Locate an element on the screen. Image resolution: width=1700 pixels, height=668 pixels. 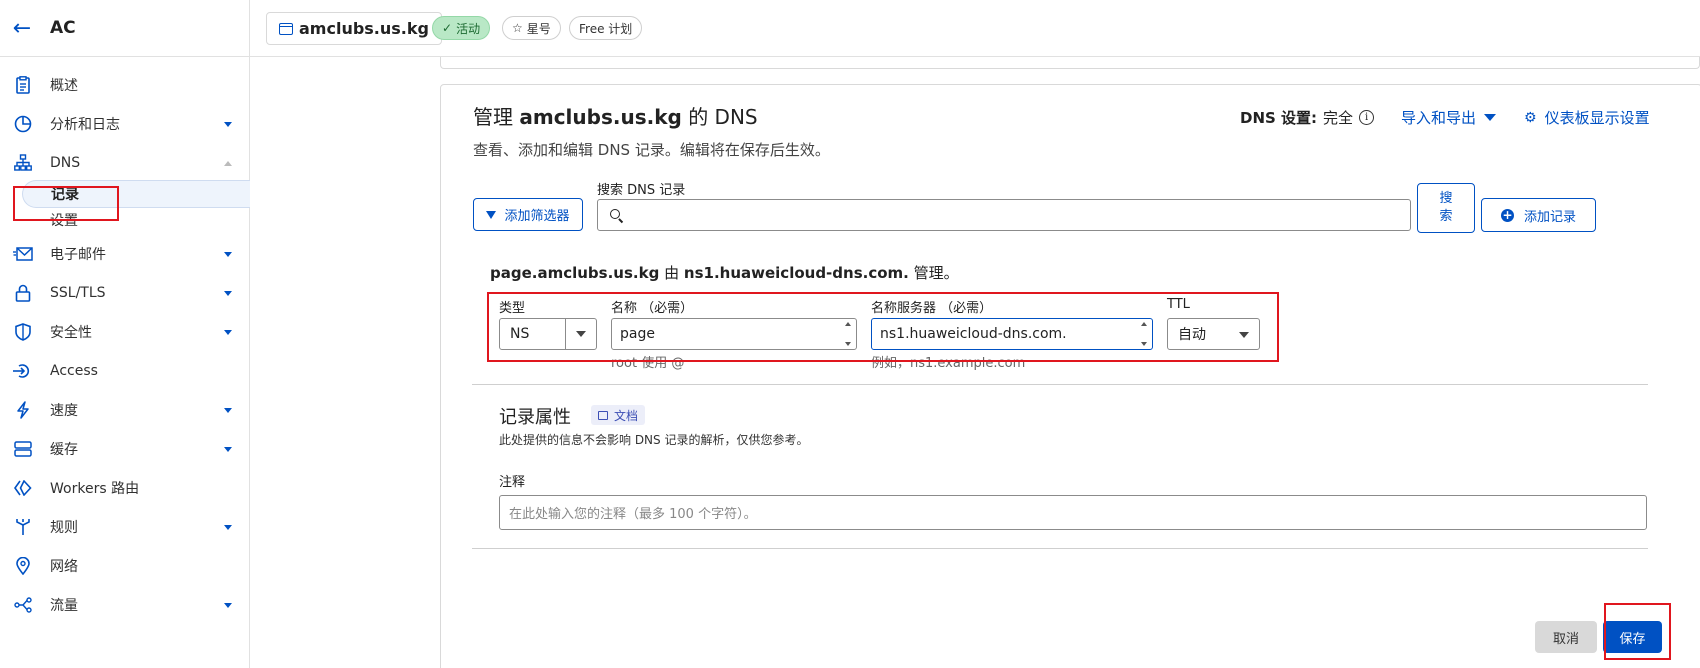
star-icon: ☆ is located at coordinates (517, 28).